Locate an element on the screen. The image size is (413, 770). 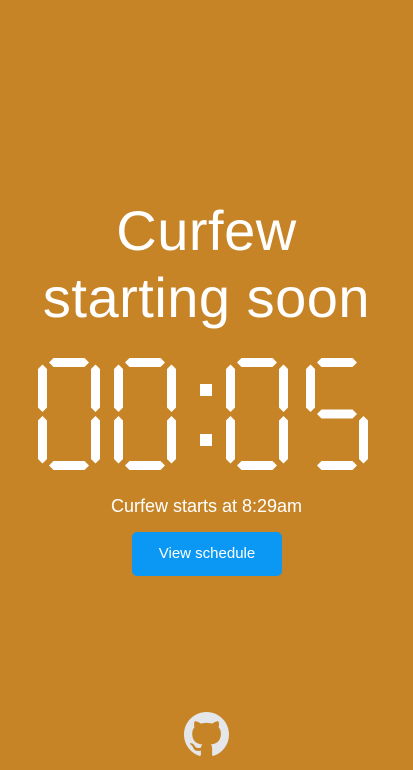
segment-g is located at coordinates (337, 414).